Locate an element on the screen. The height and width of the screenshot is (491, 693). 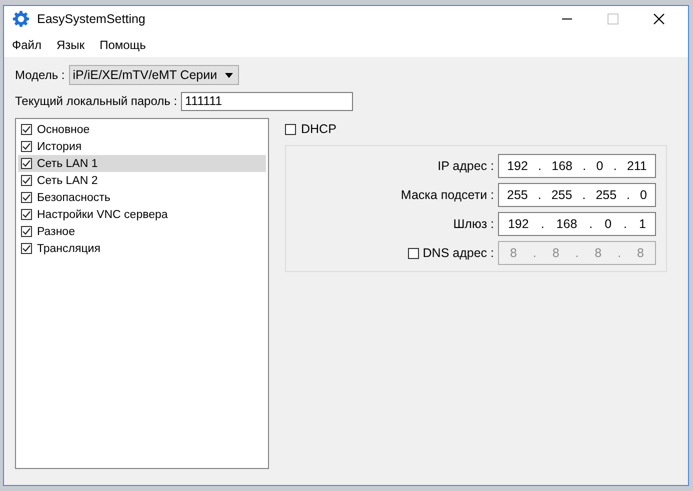
gear-icon is located at coordinates (21, 19).